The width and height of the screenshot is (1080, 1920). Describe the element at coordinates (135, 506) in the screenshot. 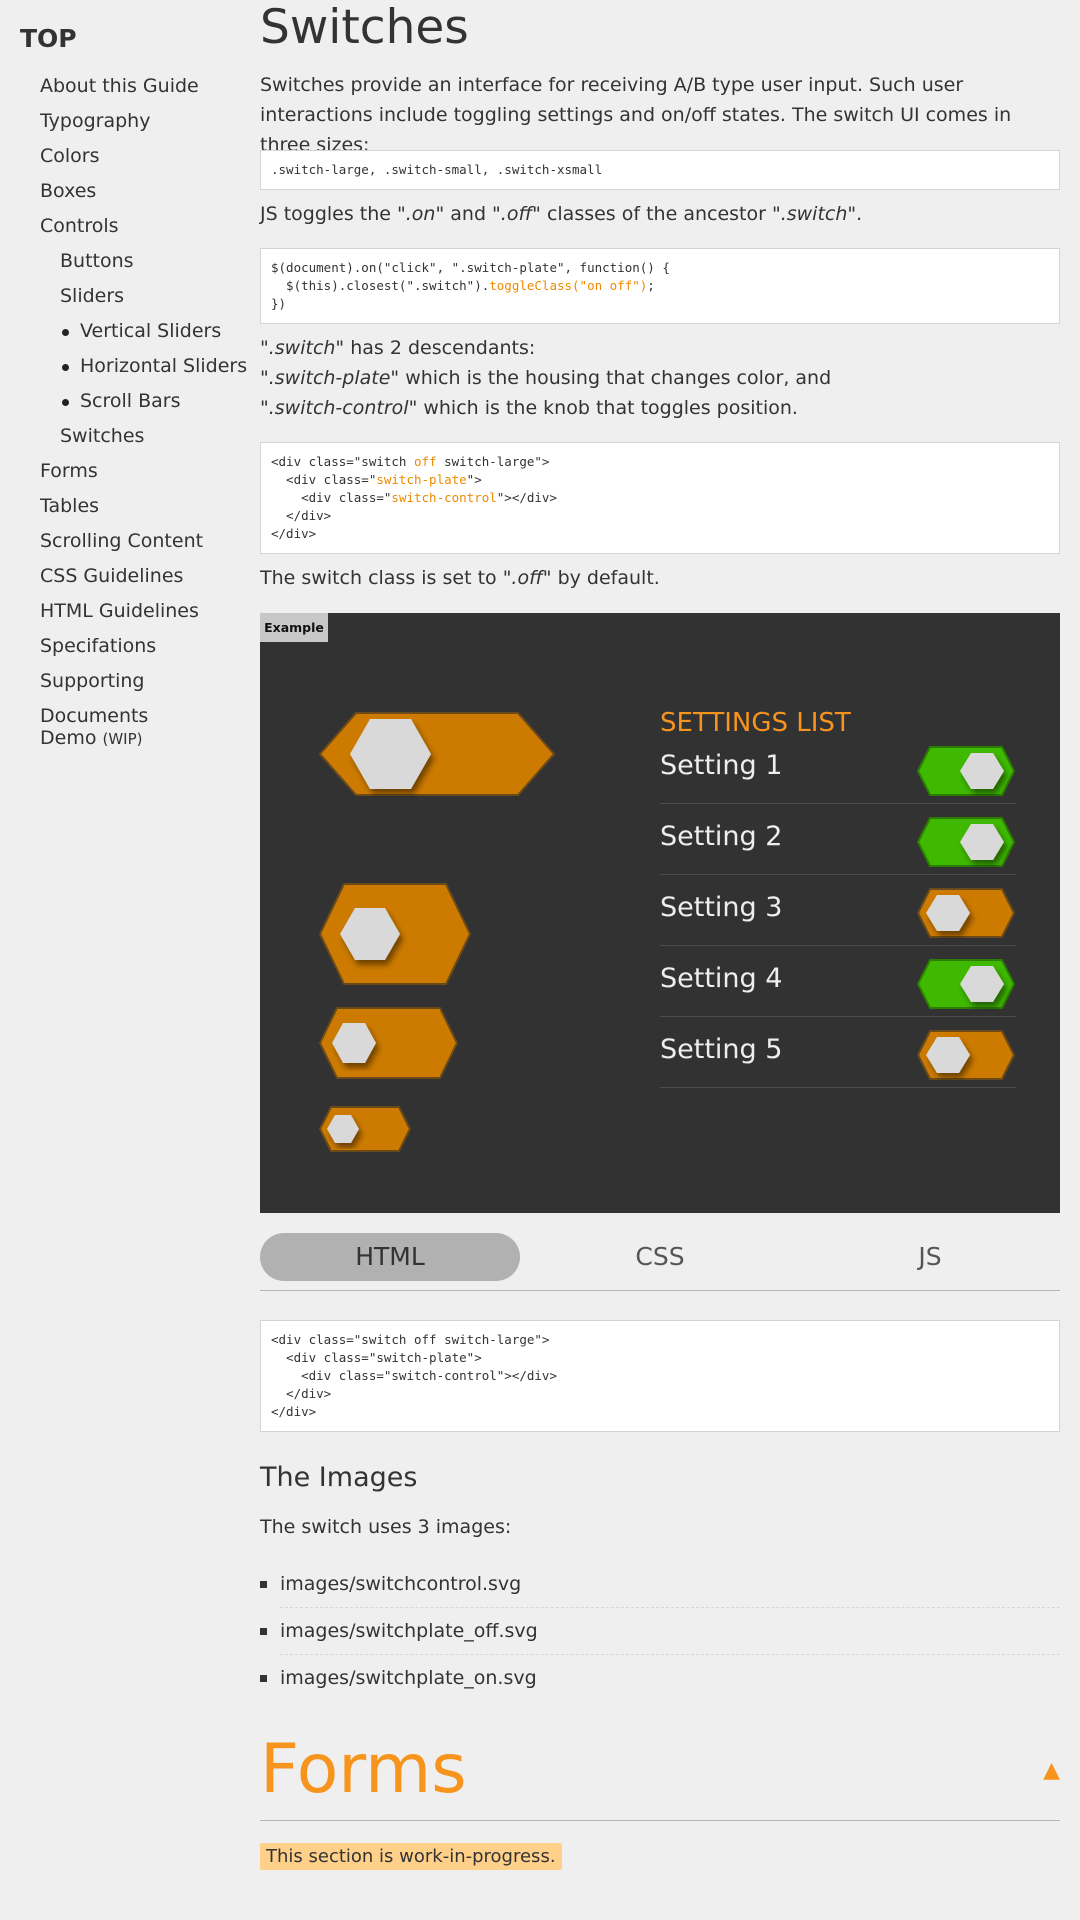

I see `sidebar-item-tables: Tables` at that location.